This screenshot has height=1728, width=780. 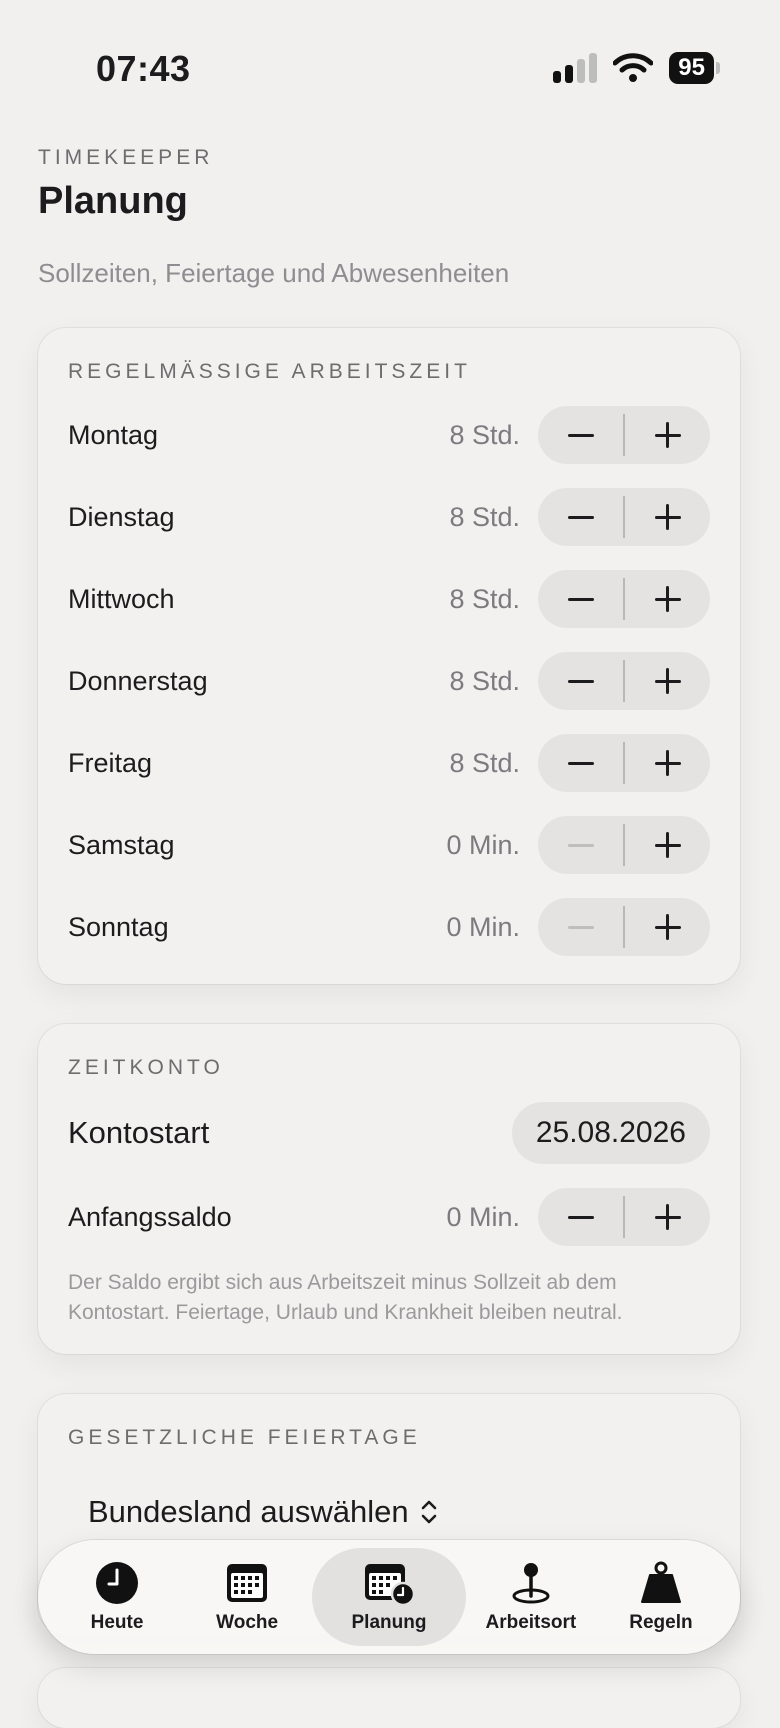 I want to click on tab-regeln: Regeln, so click(x=661, y=1597).